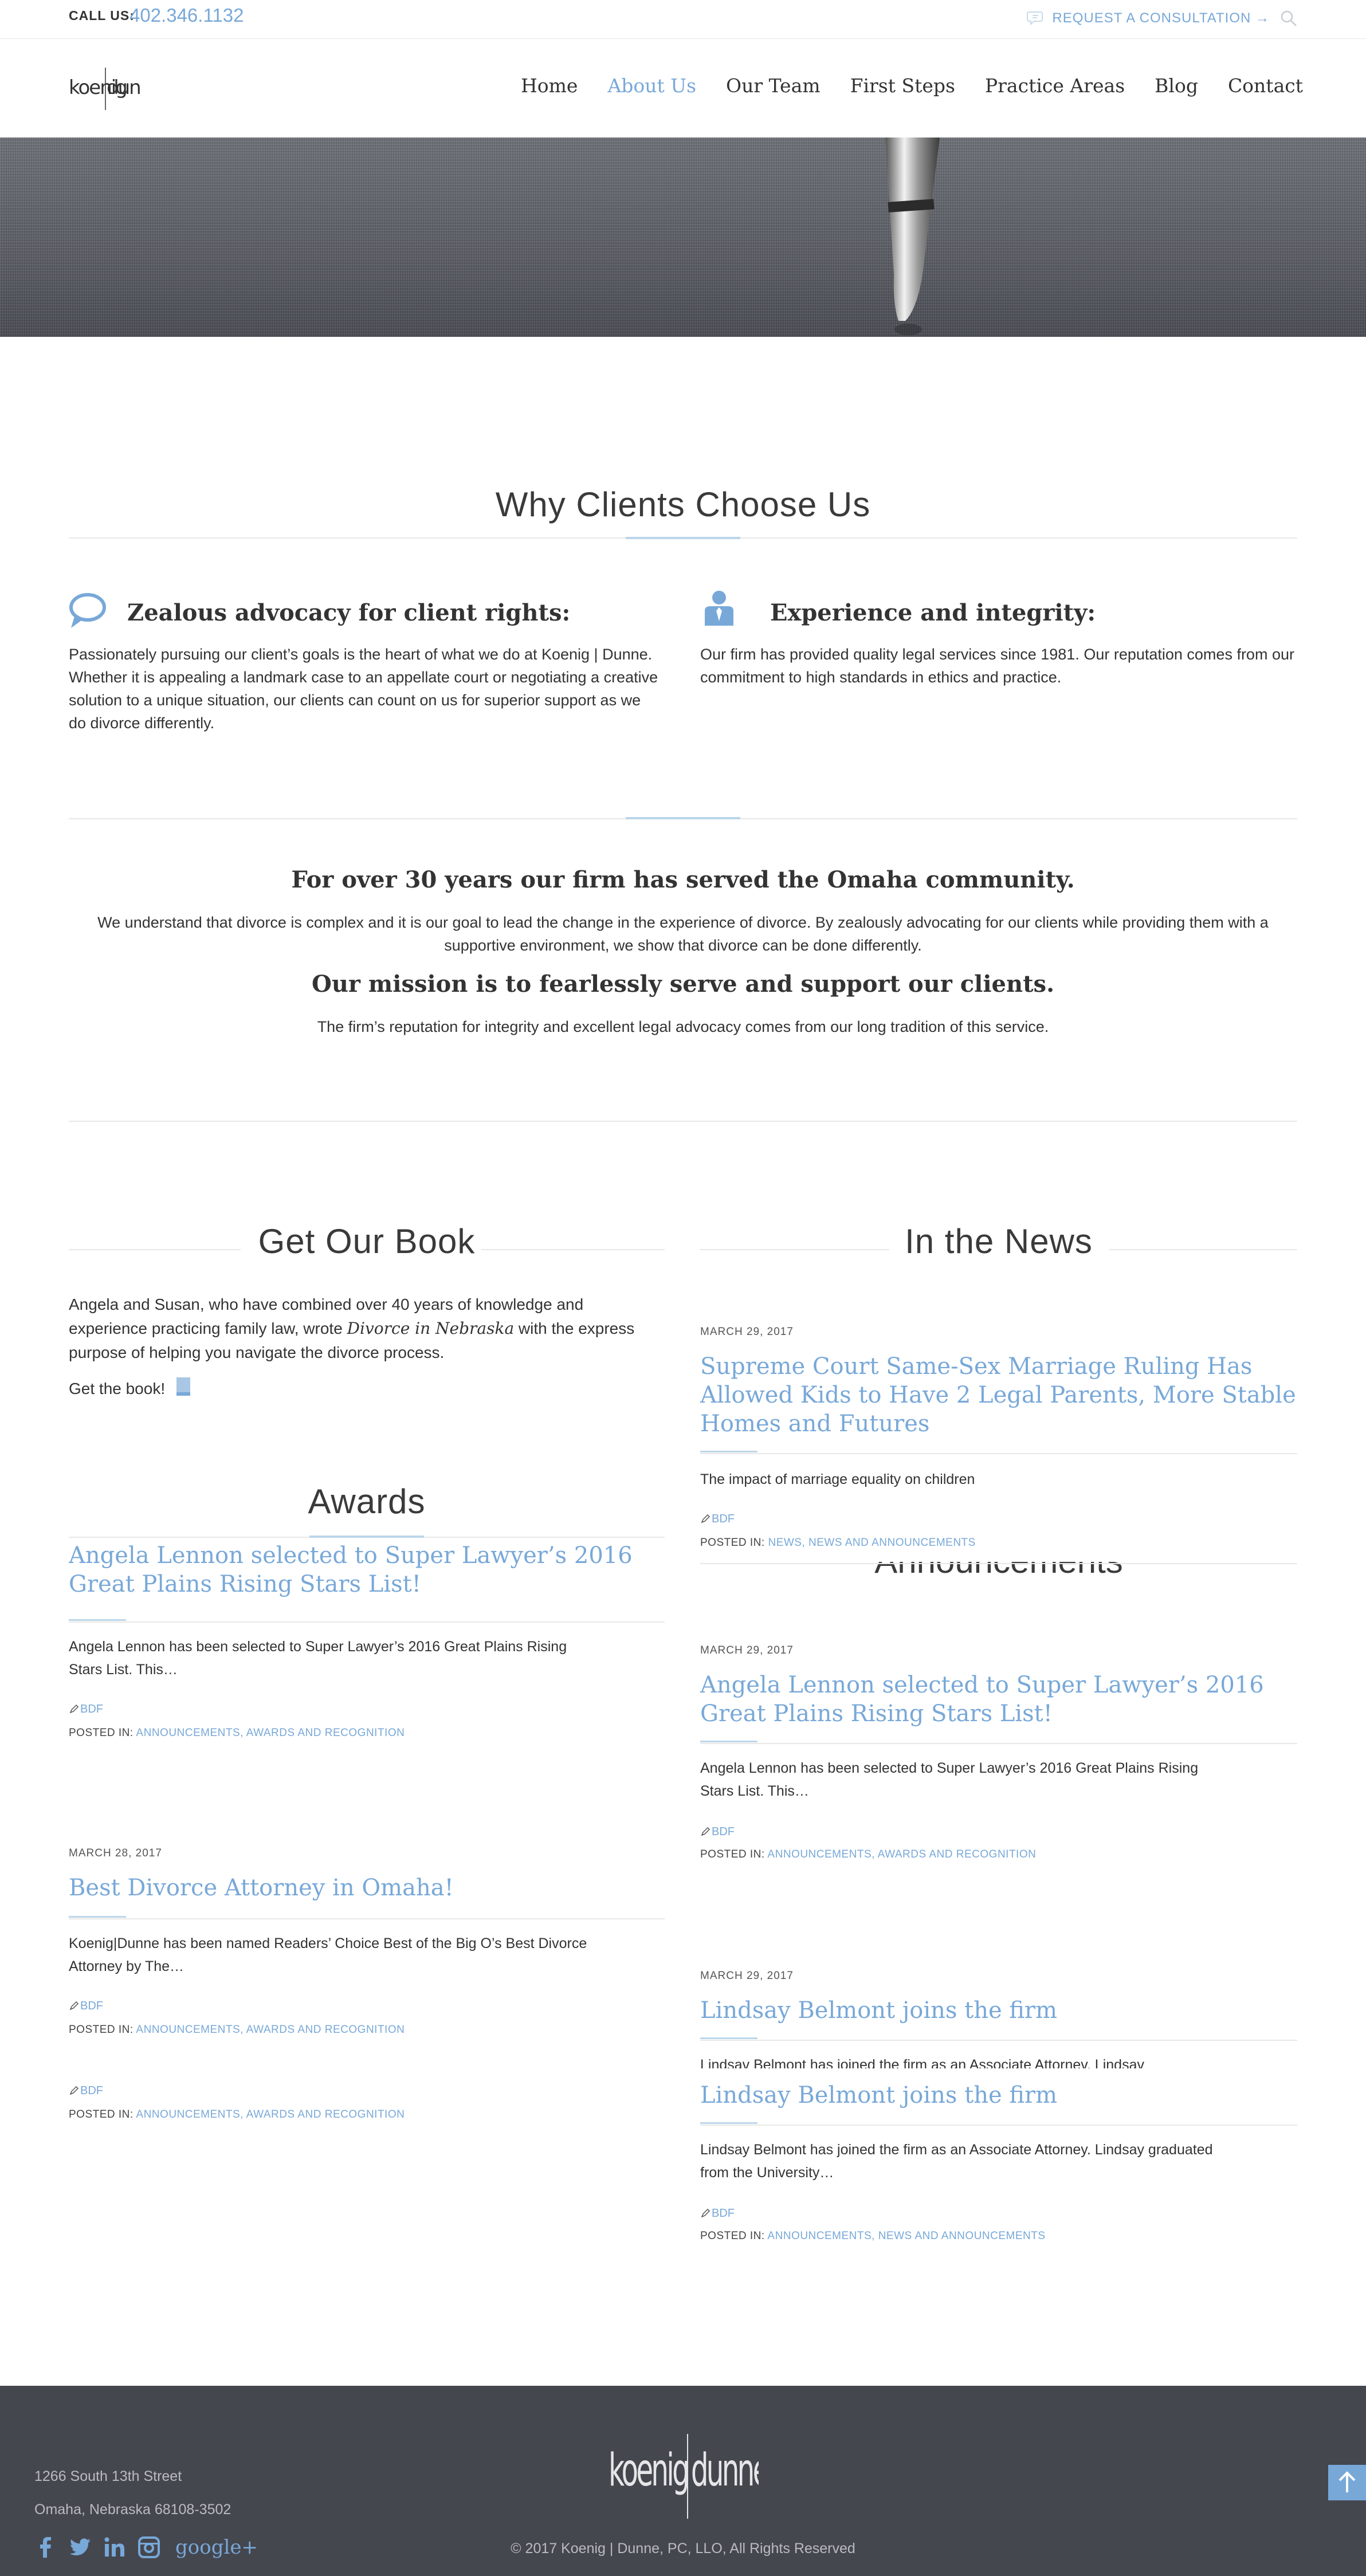  Describe the element at coordinates (270, 2115) in the screenshot. I see `awards-categories-3: ANNOUNCEMENTS, AWARDS AND RECOGNITION` at that location.